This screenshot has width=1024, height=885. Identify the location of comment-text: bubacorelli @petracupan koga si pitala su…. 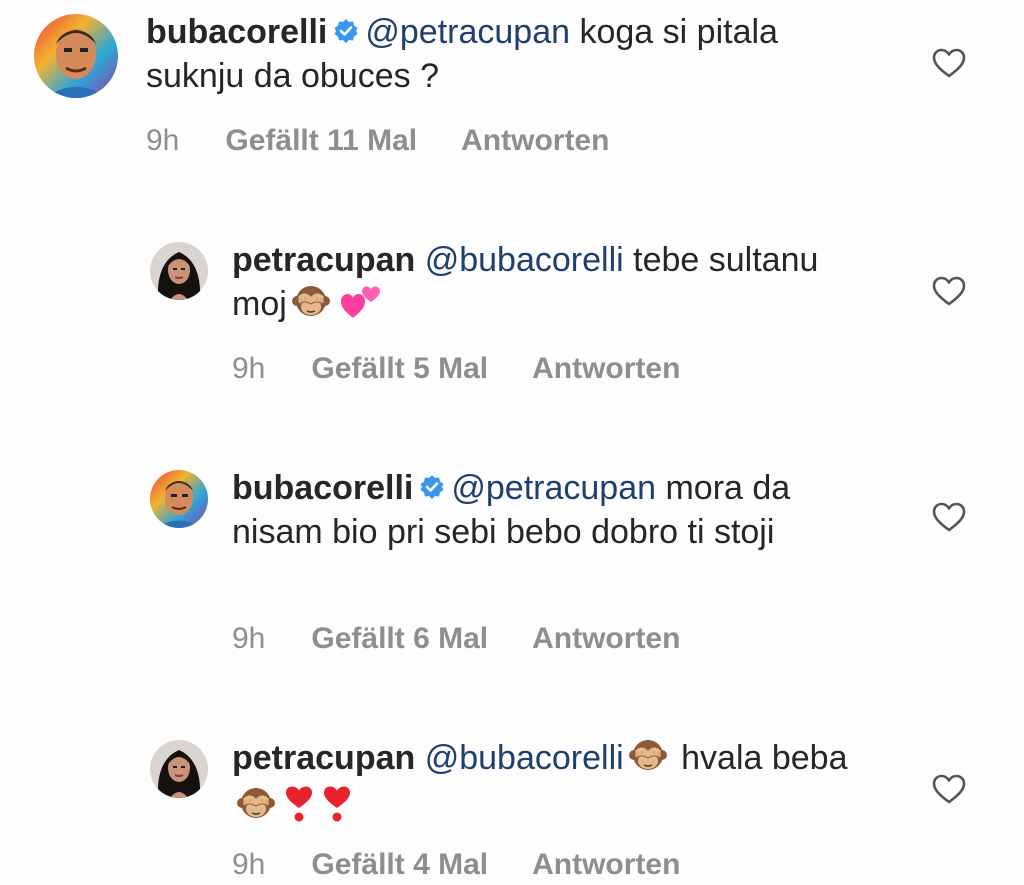
(506, 54).